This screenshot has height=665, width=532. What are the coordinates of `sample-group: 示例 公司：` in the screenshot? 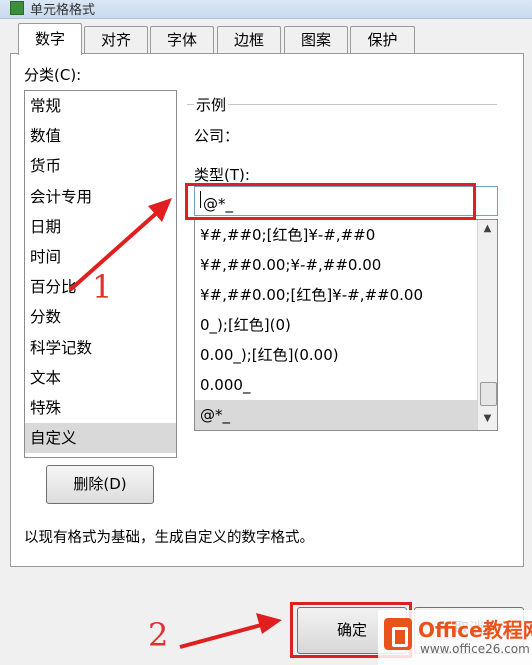 It's located at (342, 124).